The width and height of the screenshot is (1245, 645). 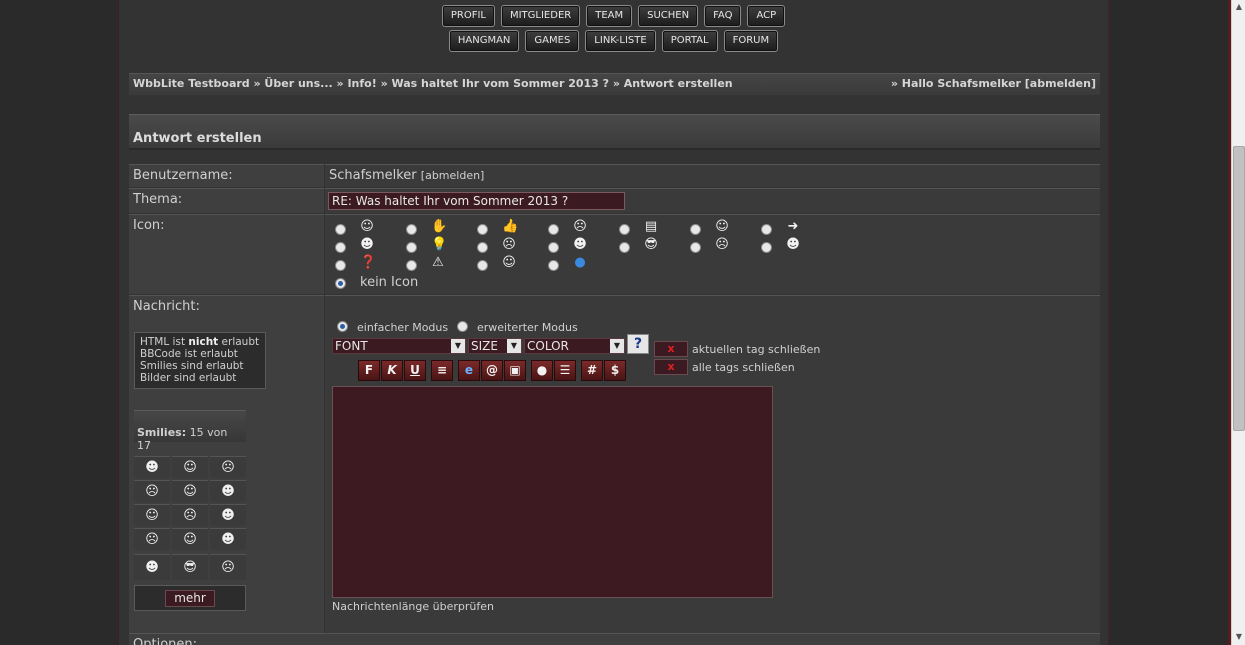 I want to click on message-textarea, so click(x=552, y=492).